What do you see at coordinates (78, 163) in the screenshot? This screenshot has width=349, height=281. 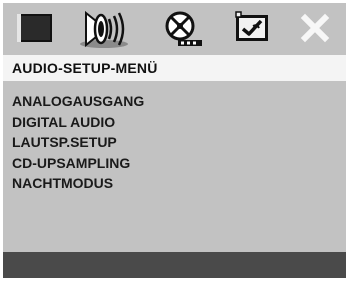 I see `menu-item-cd-upsampling: CD-UPSAMPLING` at bounding box center [78, 163].